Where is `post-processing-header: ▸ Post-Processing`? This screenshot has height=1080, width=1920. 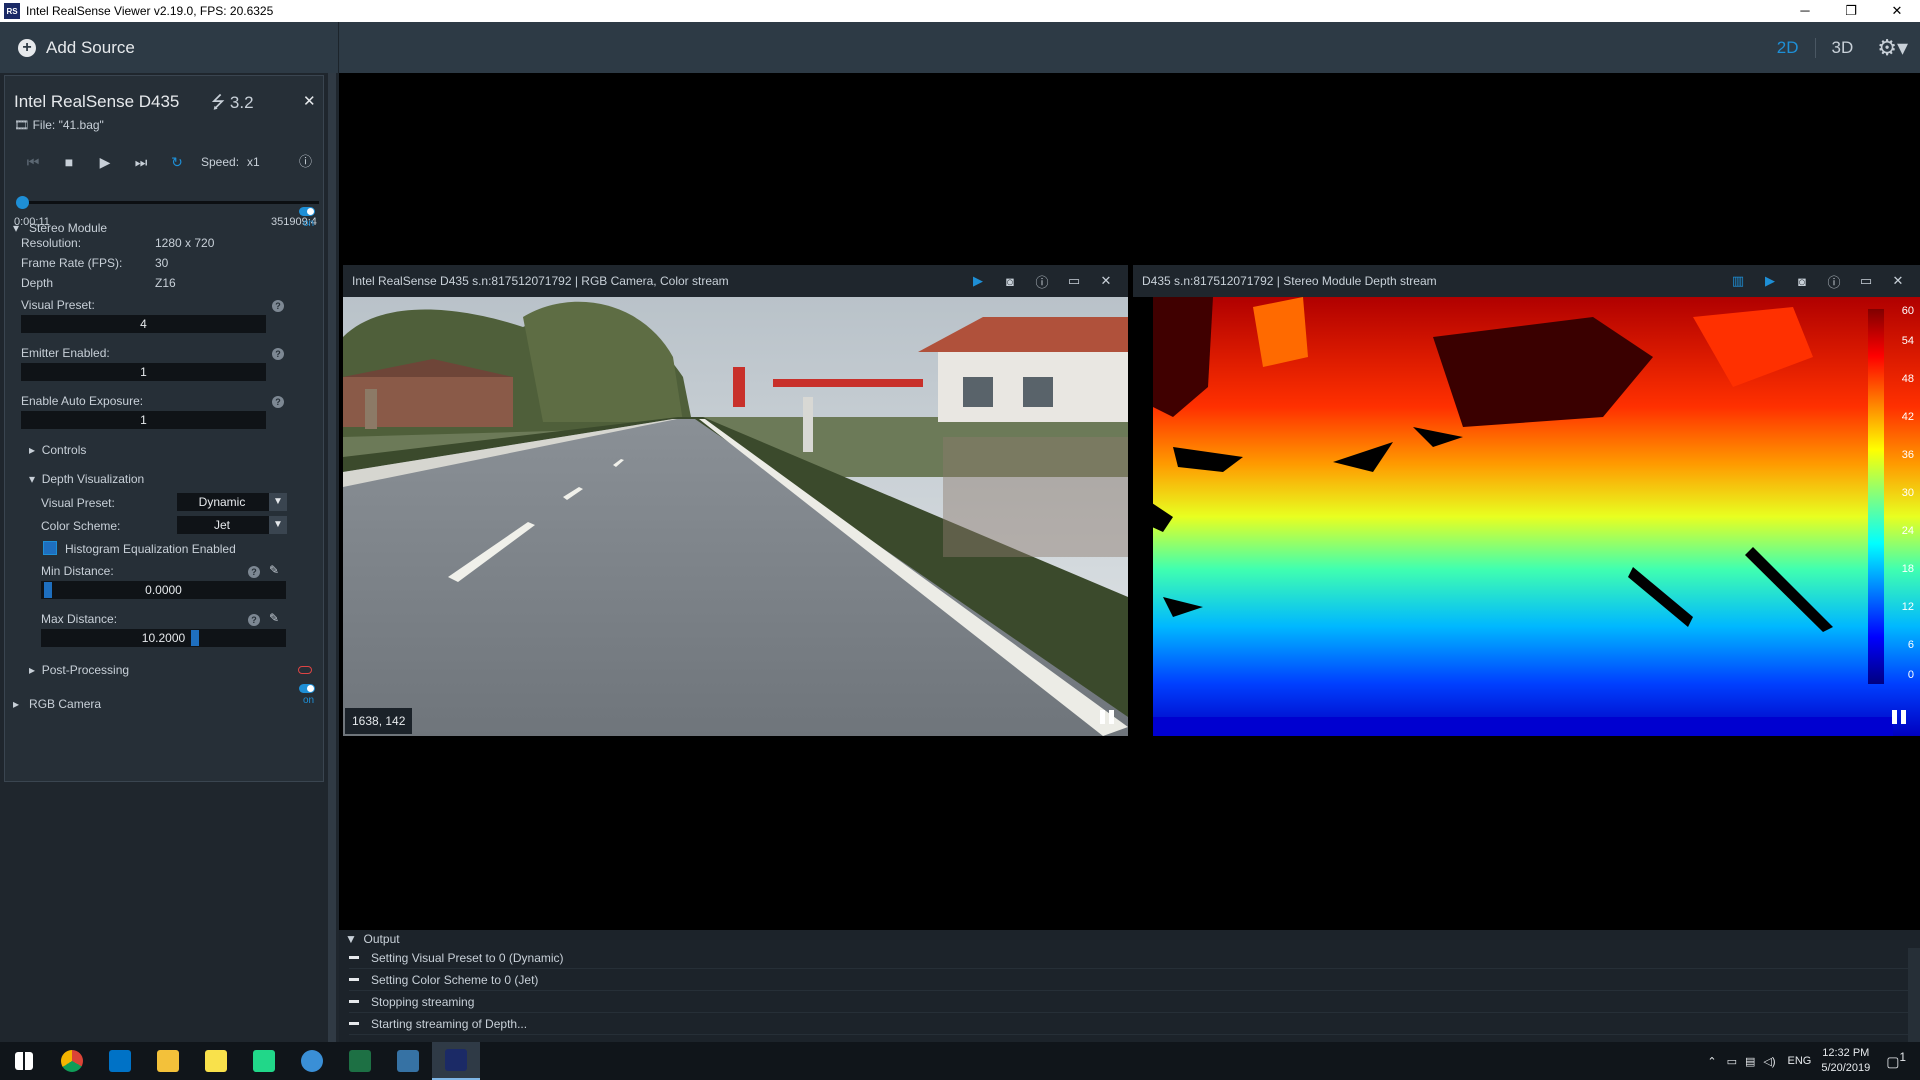 post-processing-header: ▸ Post-Processing is located at coordinates (79, 670).